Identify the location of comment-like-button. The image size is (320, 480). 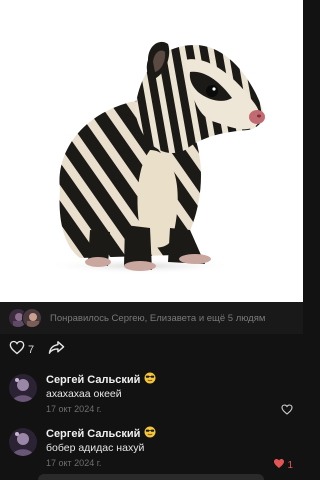
(287, 411).